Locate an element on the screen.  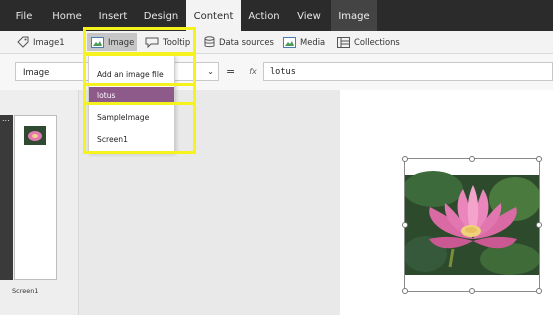
media-label: Media is located at coordinates (313, 42).